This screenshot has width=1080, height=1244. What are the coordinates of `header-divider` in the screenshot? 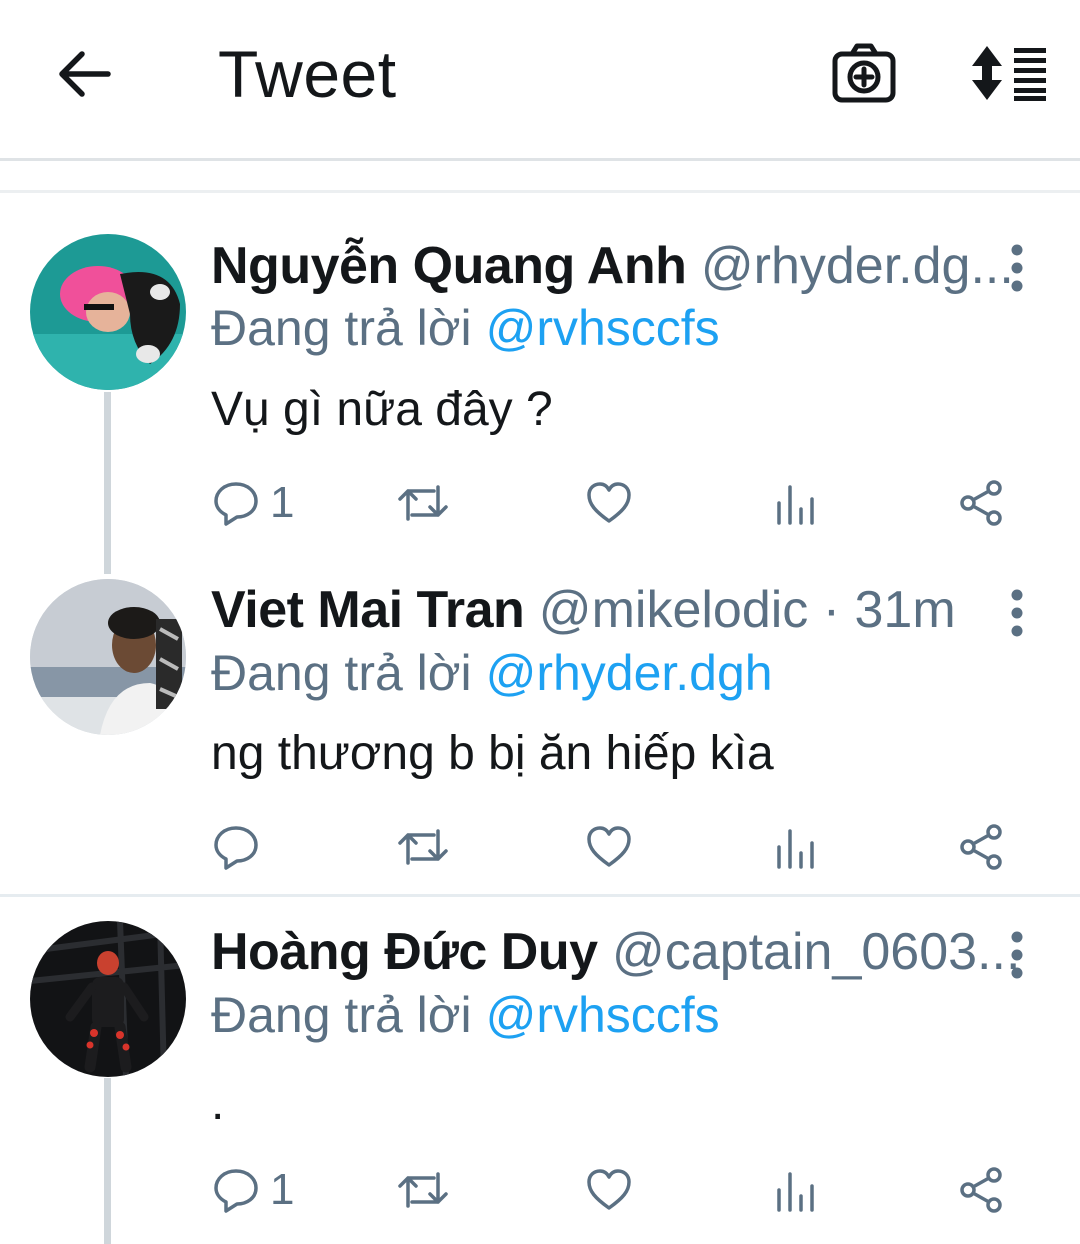 It's located at (540, 191).